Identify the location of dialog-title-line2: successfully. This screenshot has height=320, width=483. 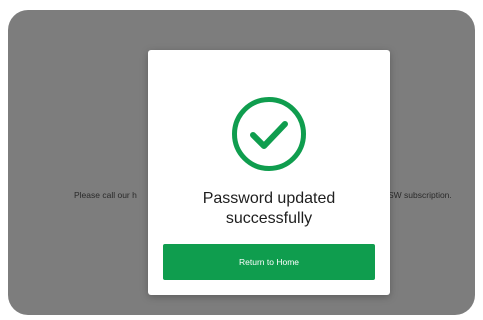
(269, 218).